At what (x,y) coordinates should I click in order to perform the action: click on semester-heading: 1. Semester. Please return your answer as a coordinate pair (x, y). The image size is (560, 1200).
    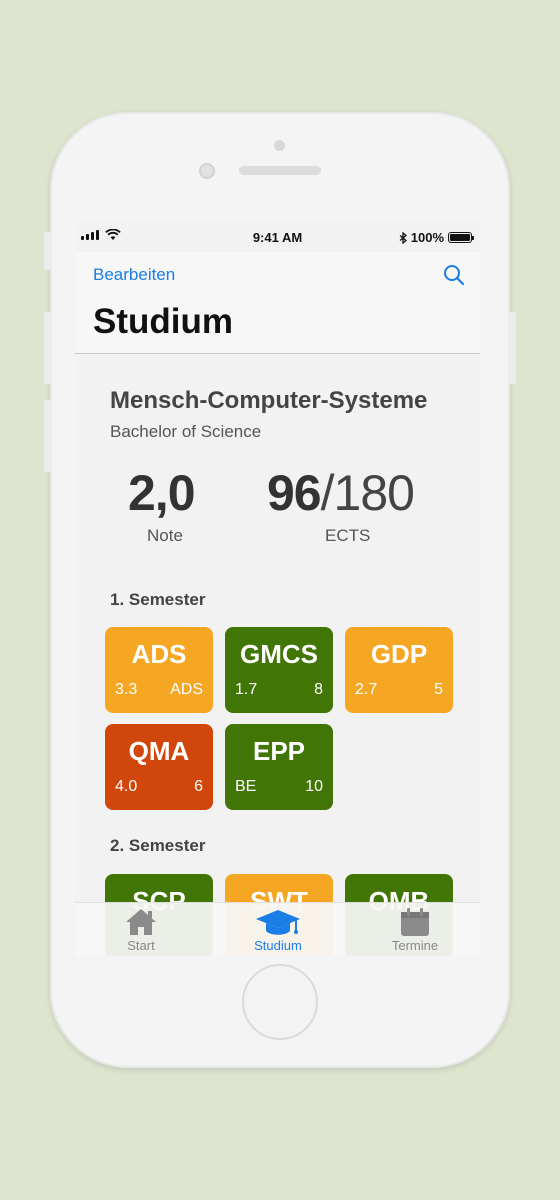
    Looking at the image, I should click on (158, 599).